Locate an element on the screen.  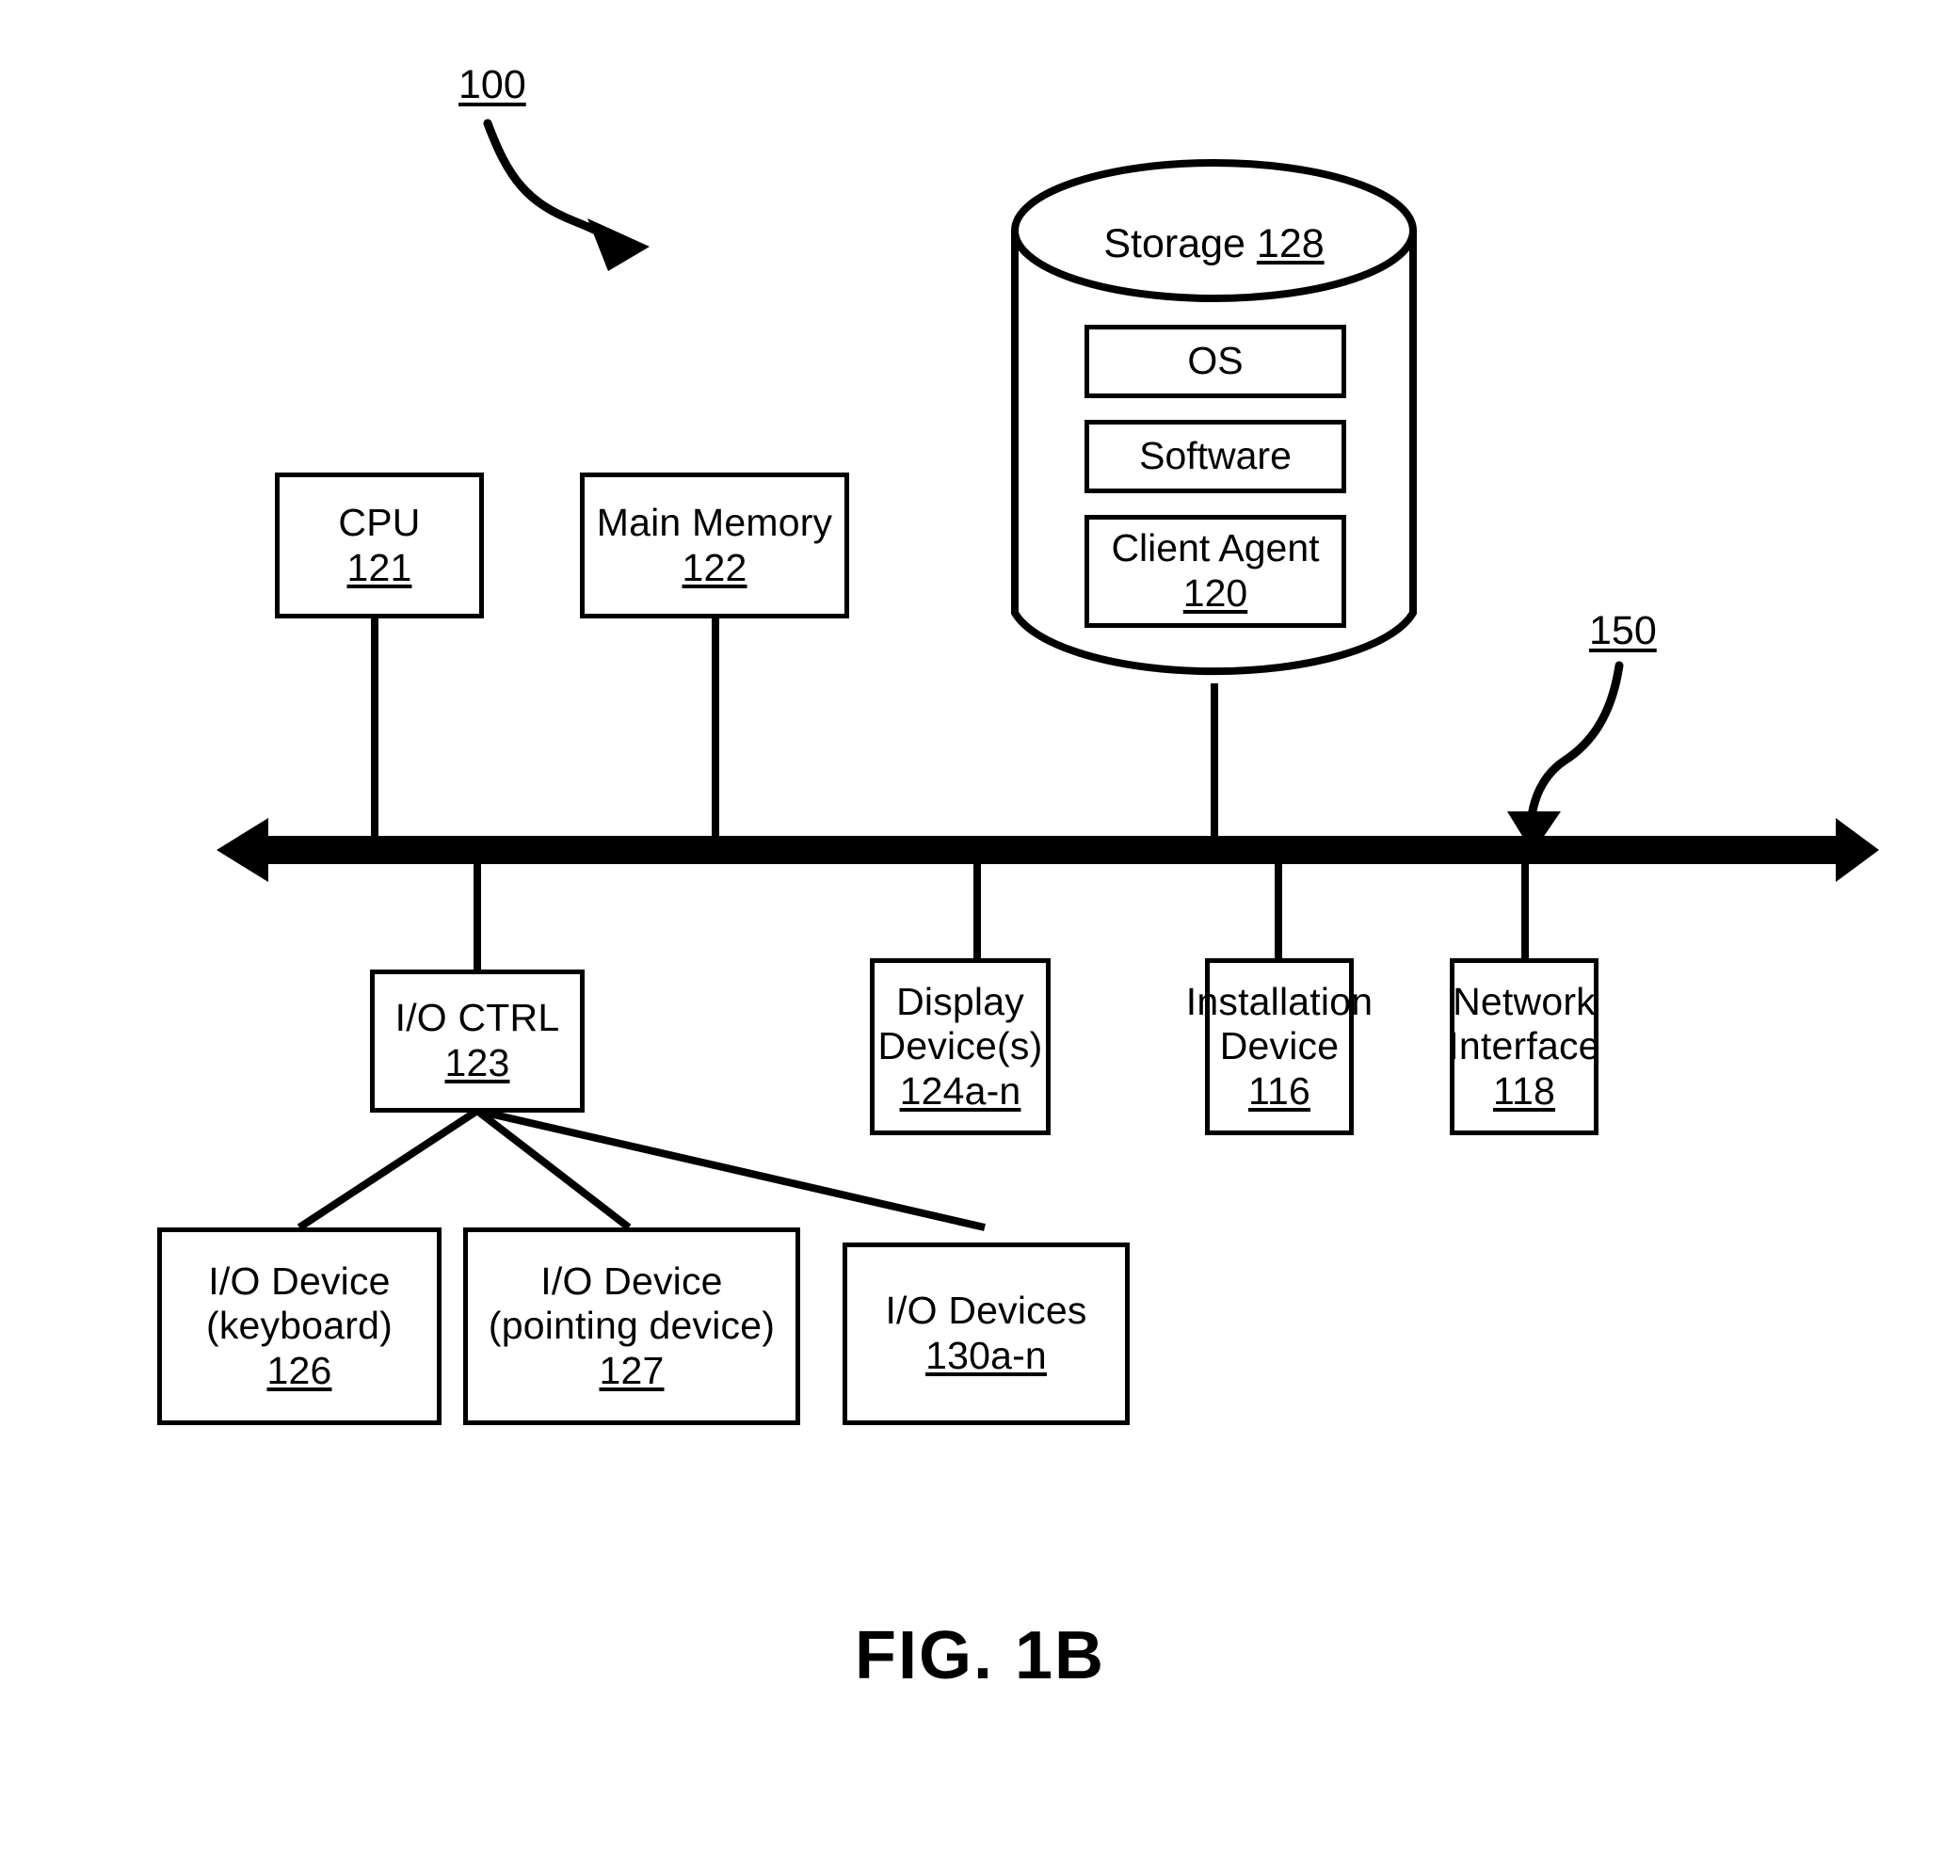
storage-item-client-agent-label: Client Agent is located at coordinates (1215, 548).